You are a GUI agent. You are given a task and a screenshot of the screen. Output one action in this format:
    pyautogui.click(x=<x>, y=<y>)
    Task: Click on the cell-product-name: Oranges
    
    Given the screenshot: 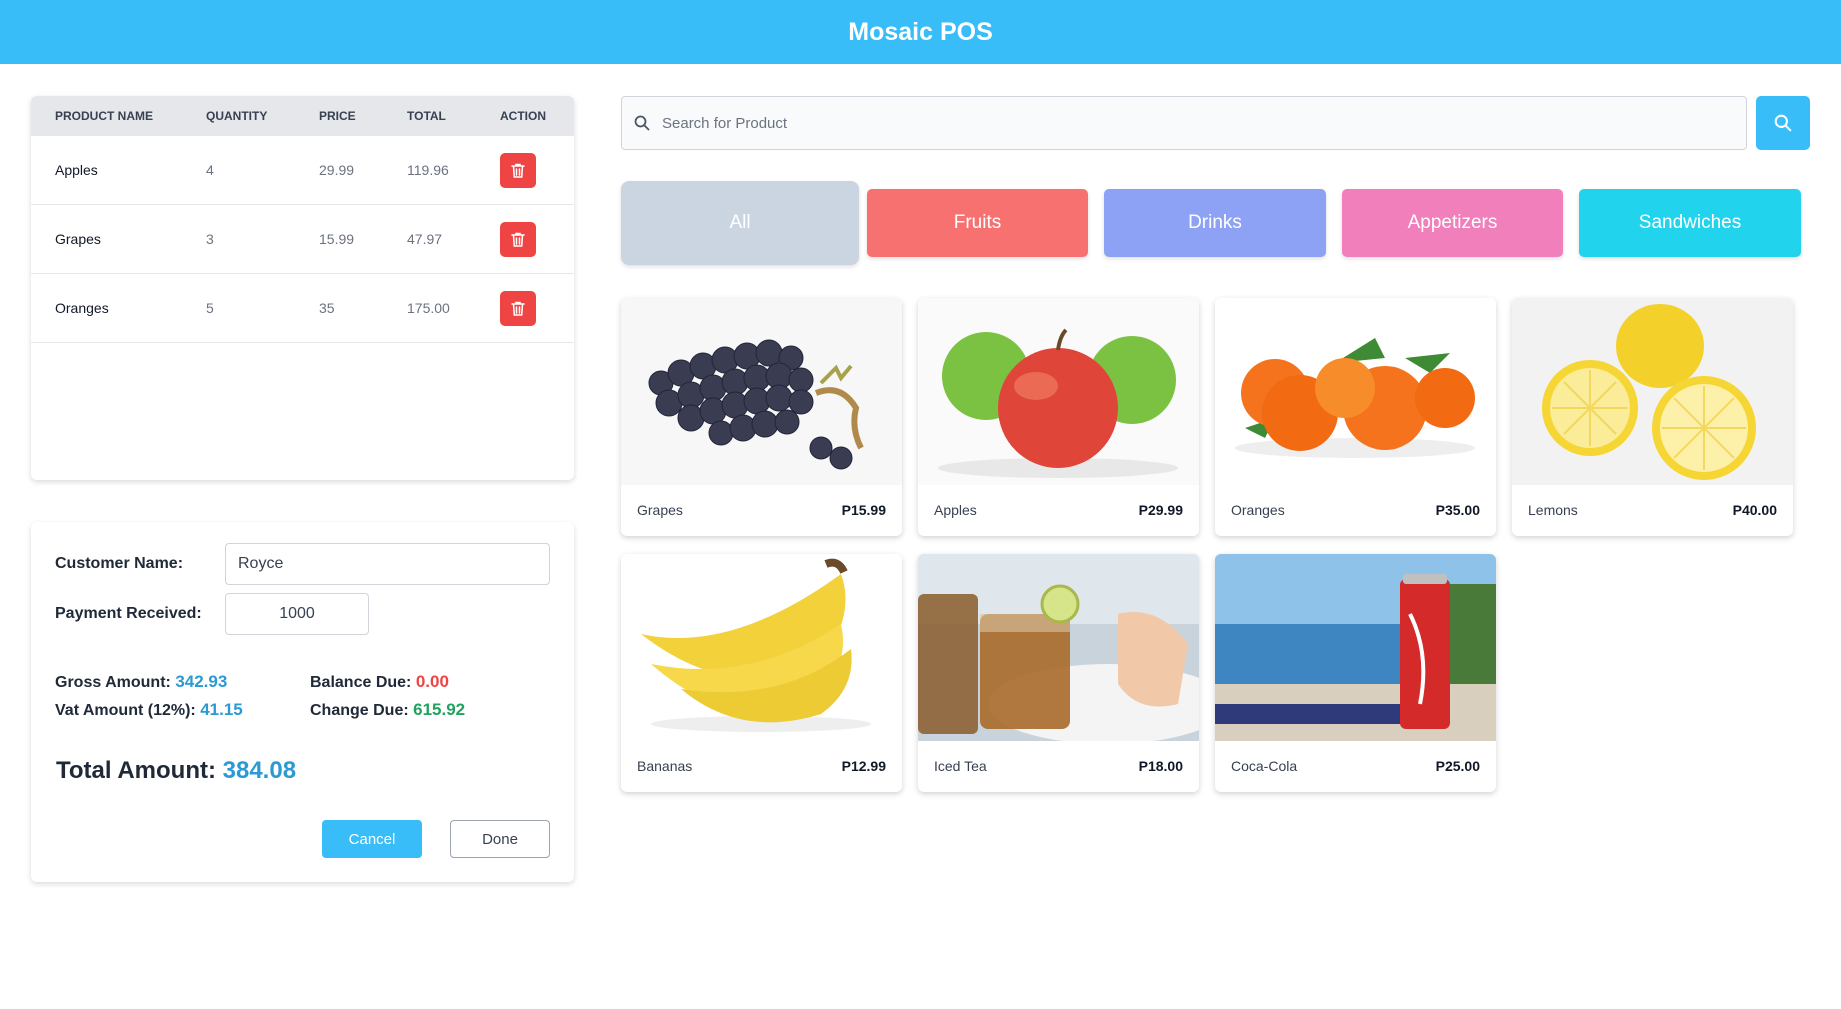 What is the action you would take?
    pyautogui.click(x=82, y=308)
    